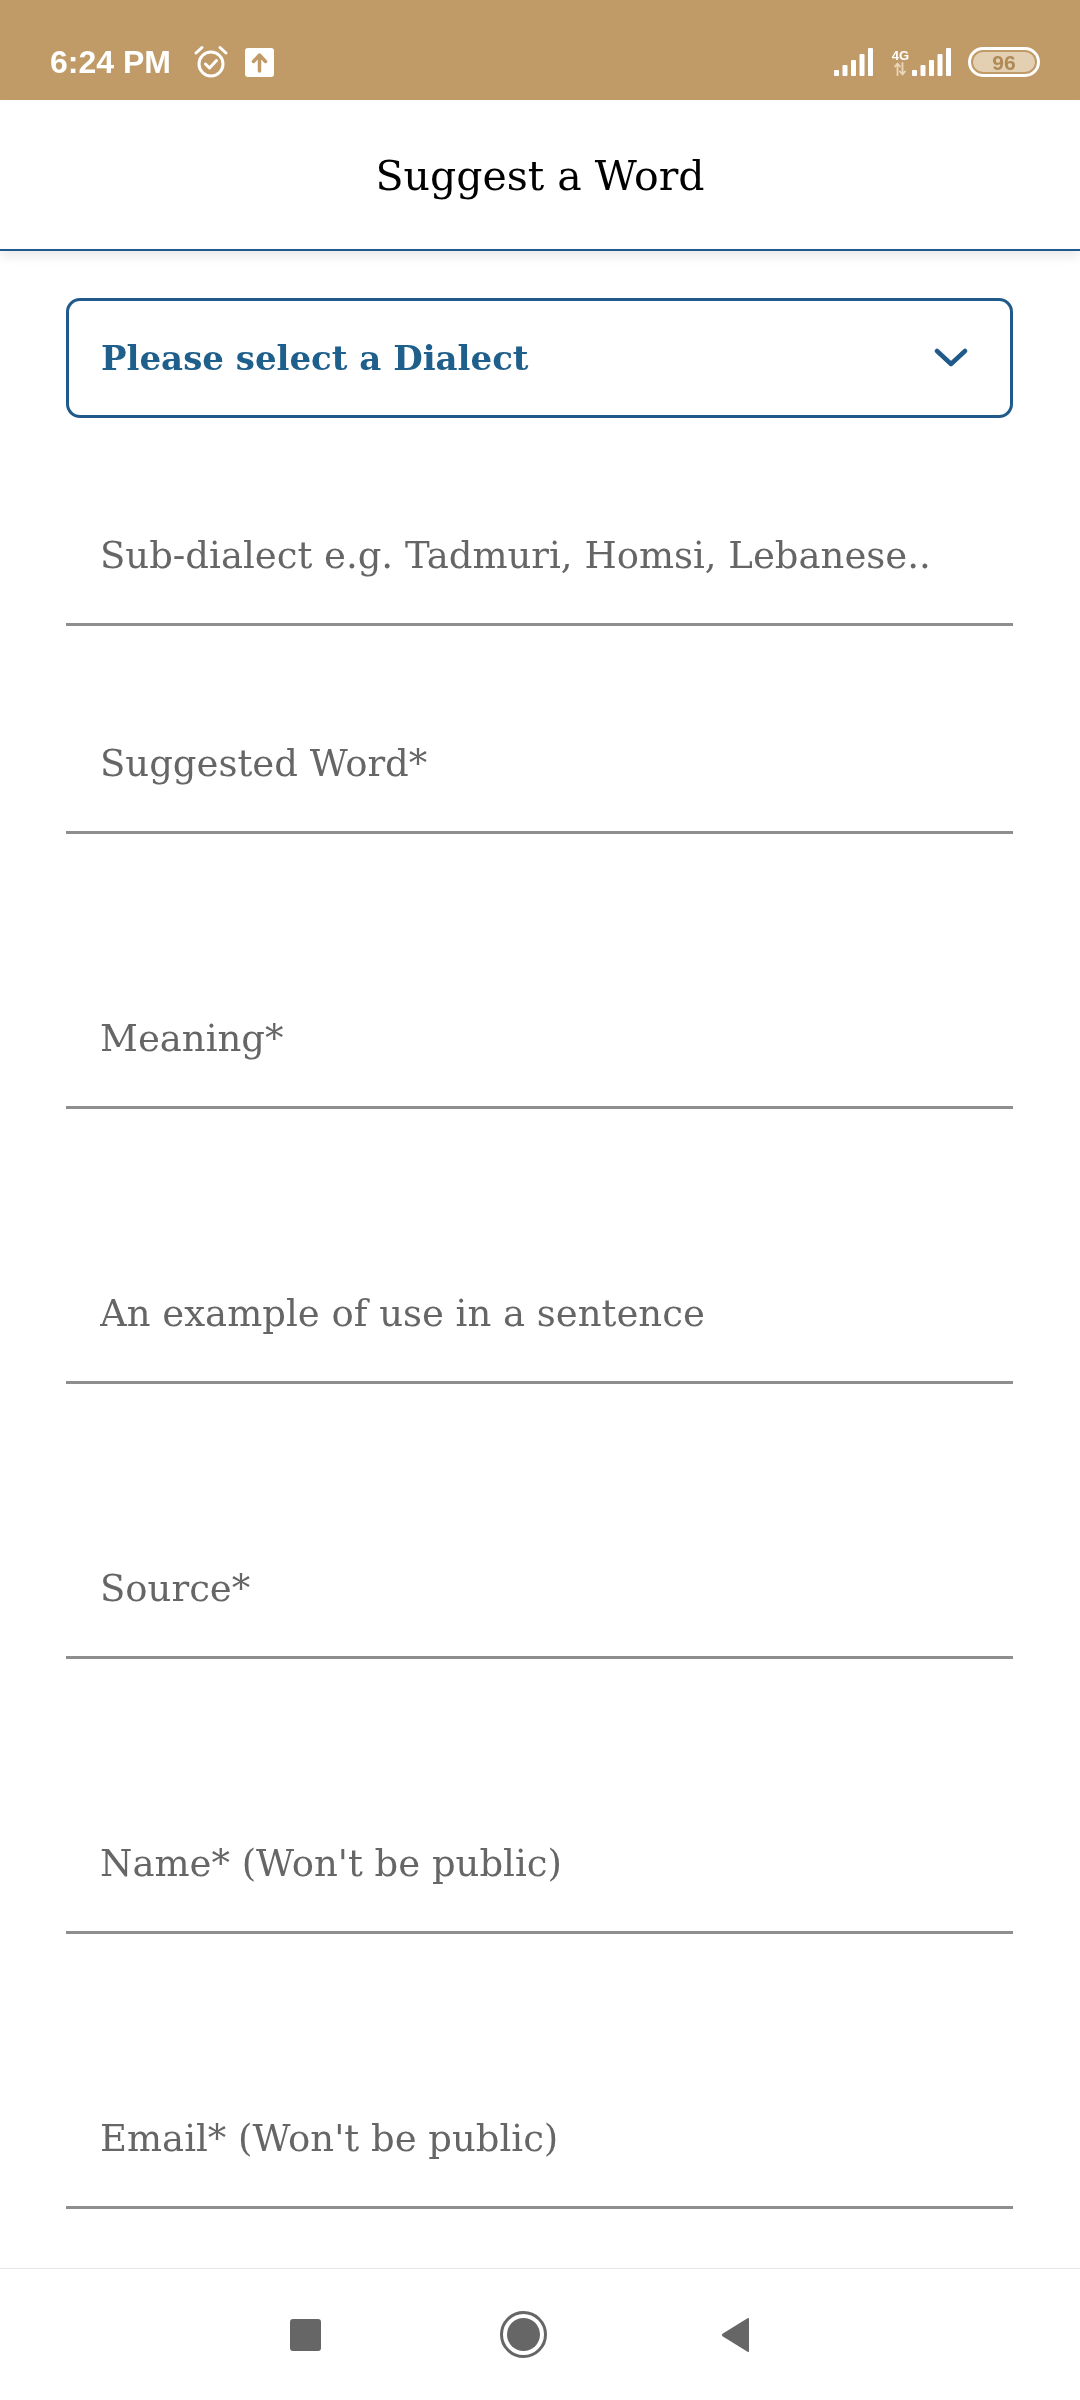  What do you see at coordinates (539, 1319) in the screenshot?
I see `text-input-field: An example of use in a sentence` at bounding box center [539, 1319].